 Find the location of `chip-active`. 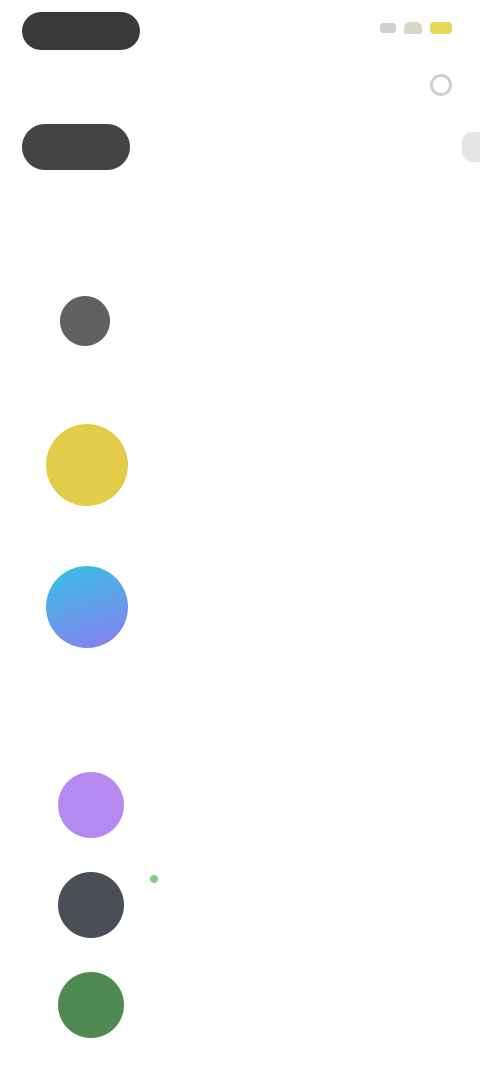

chip-active is located at coordinates (76, 147).